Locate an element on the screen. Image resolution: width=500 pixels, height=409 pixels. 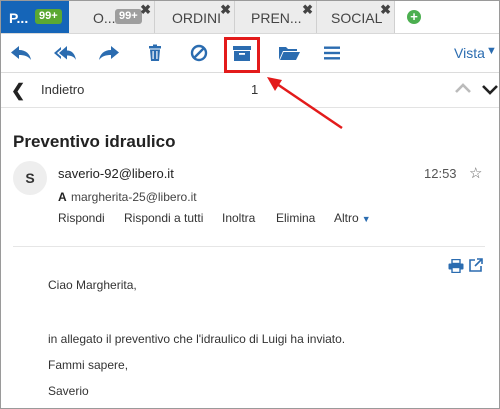
page-number: 1 is located at coordinates (255, 89).